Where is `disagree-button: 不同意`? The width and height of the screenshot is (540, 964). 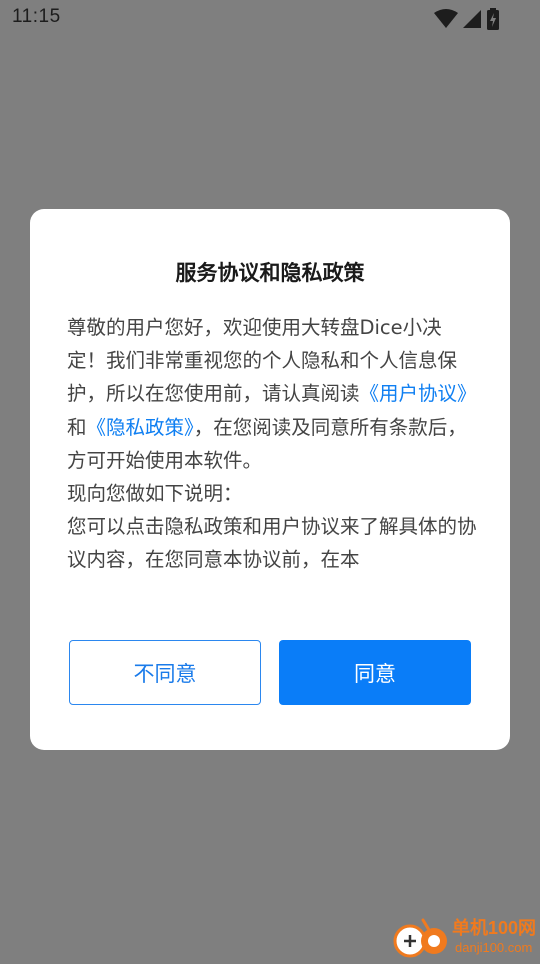 disagree-button: 不同意 is located at coordinates (165, 672).